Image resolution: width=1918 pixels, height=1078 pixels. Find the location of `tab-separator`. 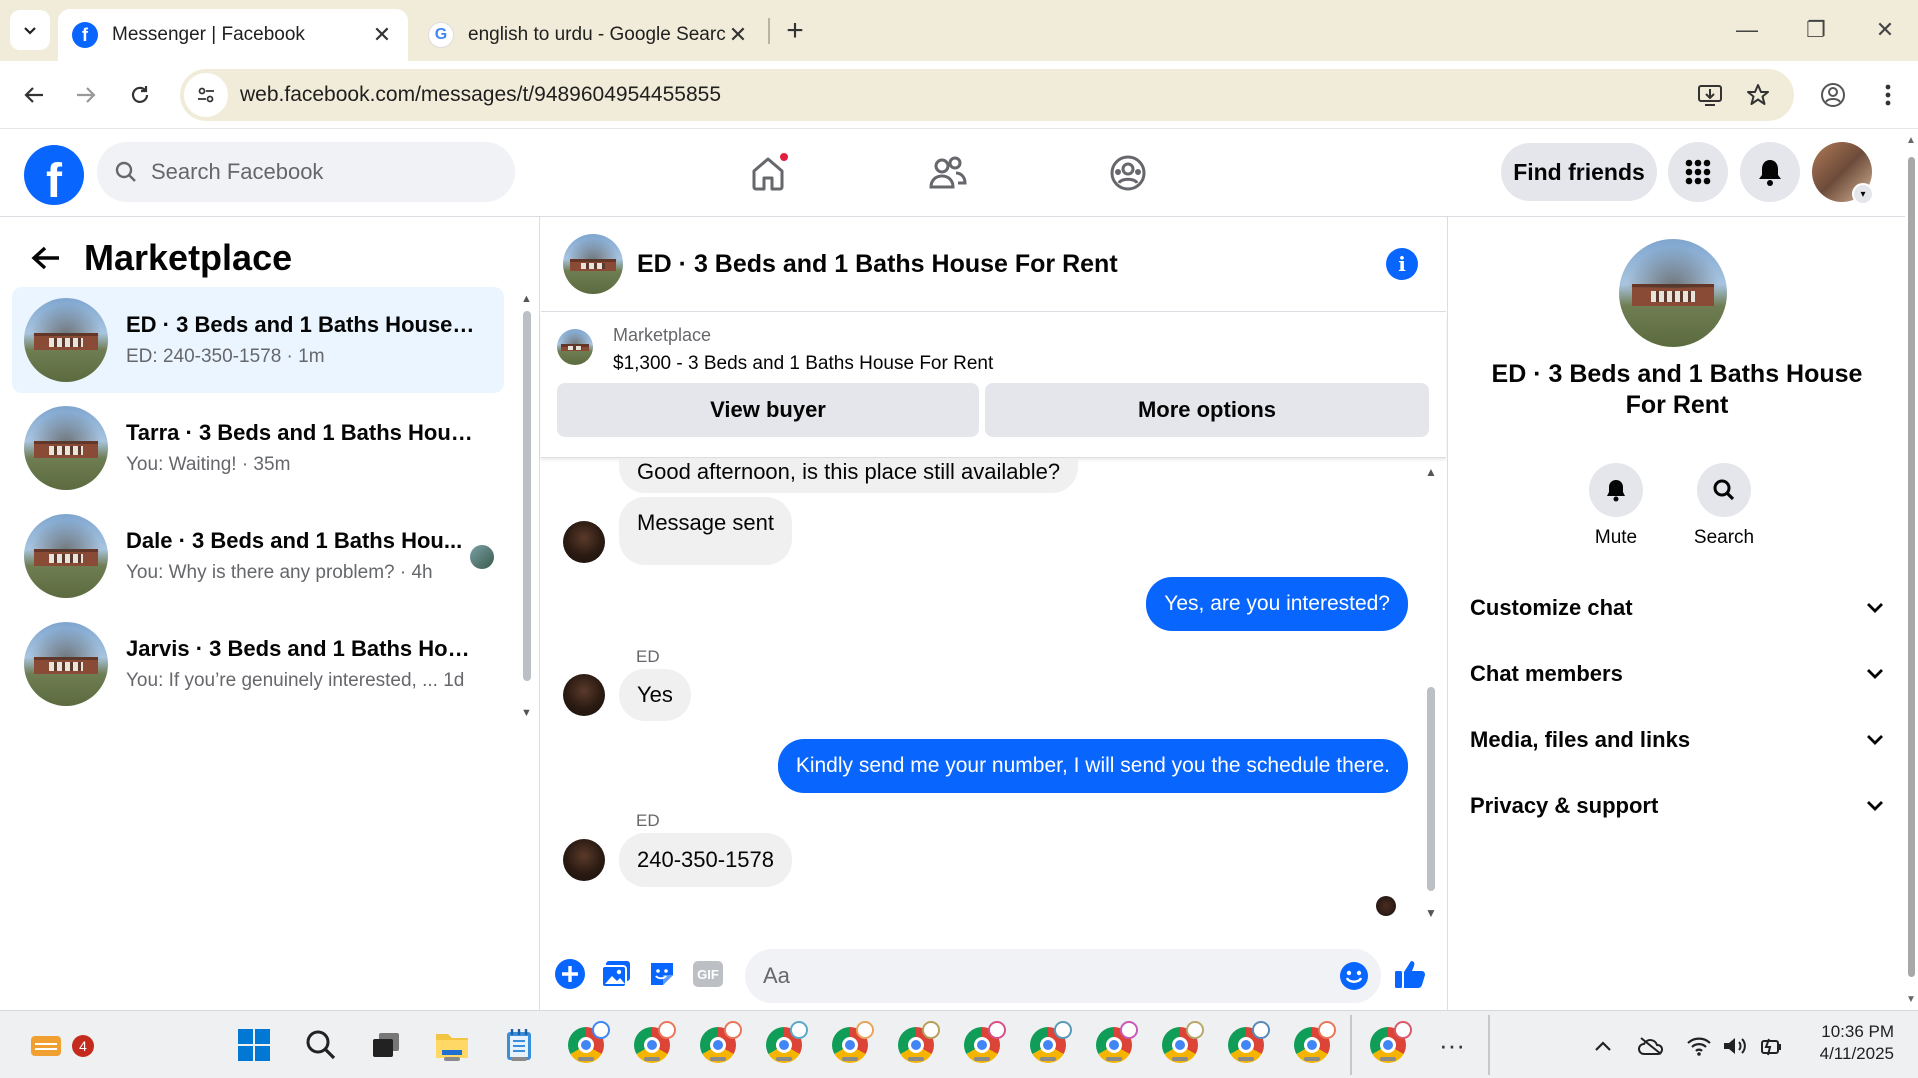

tab-separator is located at coordinates (769, 31).